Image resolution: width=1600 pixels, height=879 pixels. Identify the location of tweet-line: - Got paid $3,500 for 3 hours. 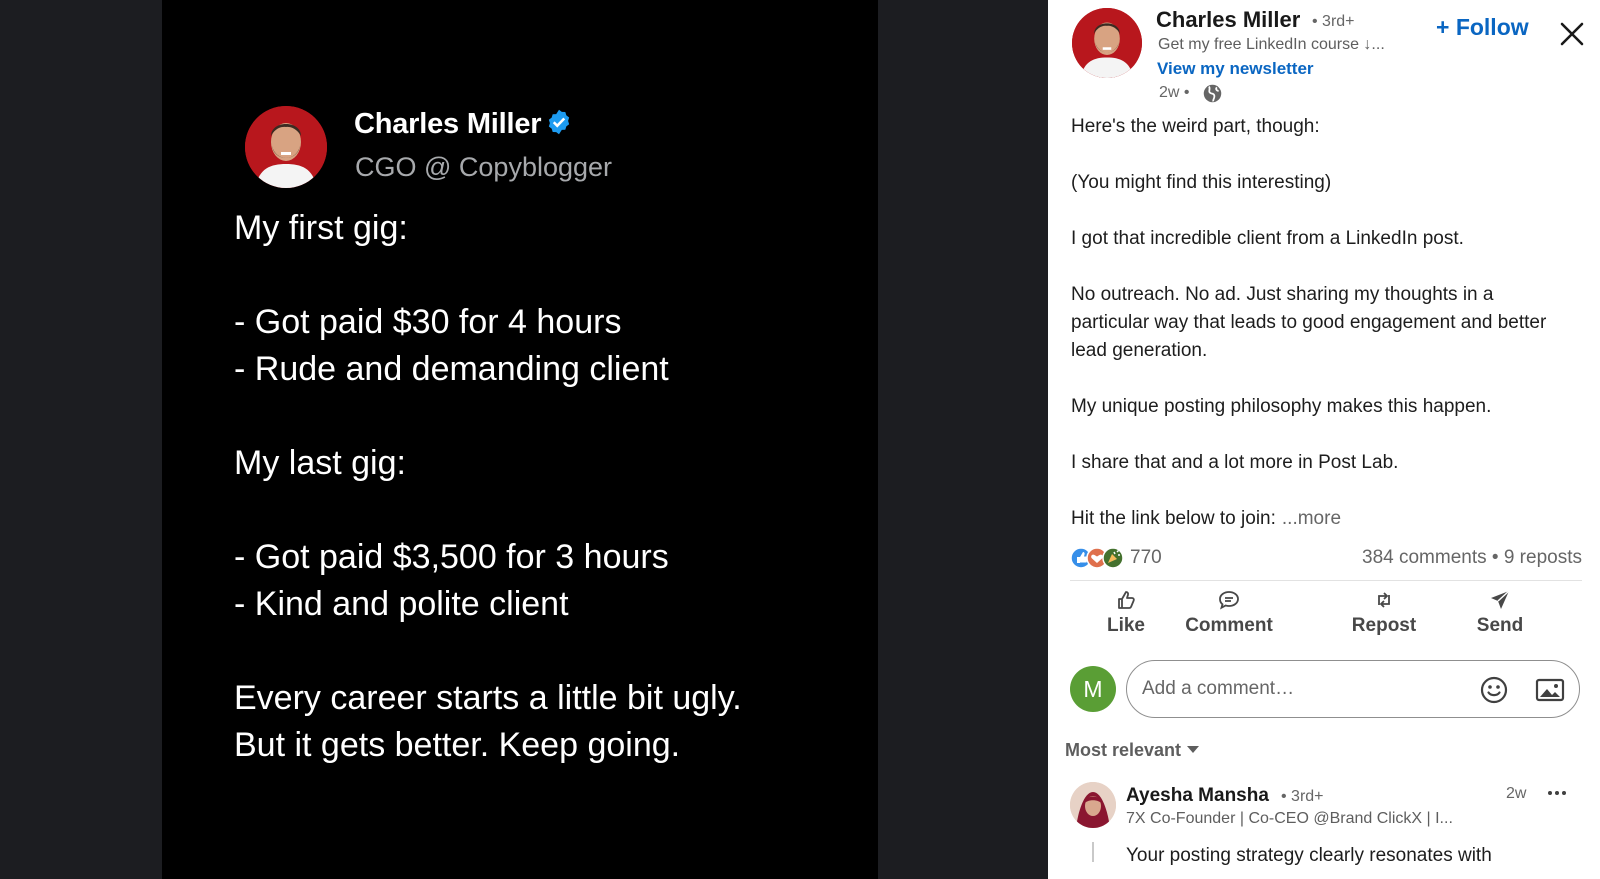
(451, 557).